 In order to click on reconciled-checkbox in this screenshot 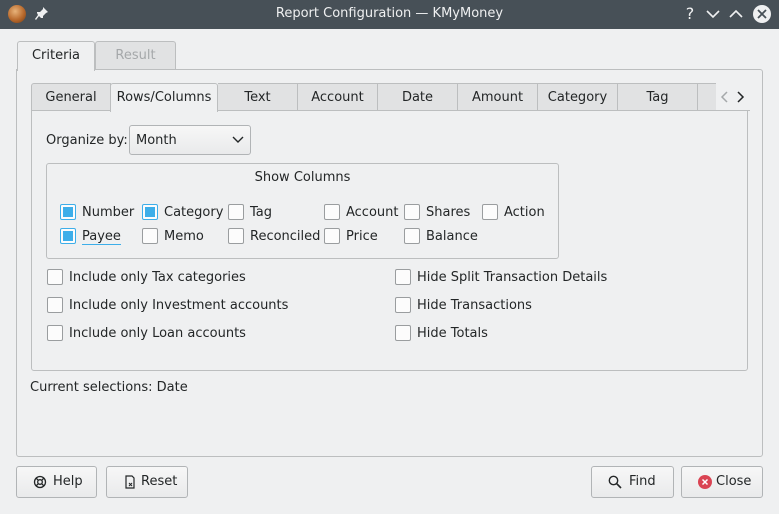, I will do `click(236, 236)`.